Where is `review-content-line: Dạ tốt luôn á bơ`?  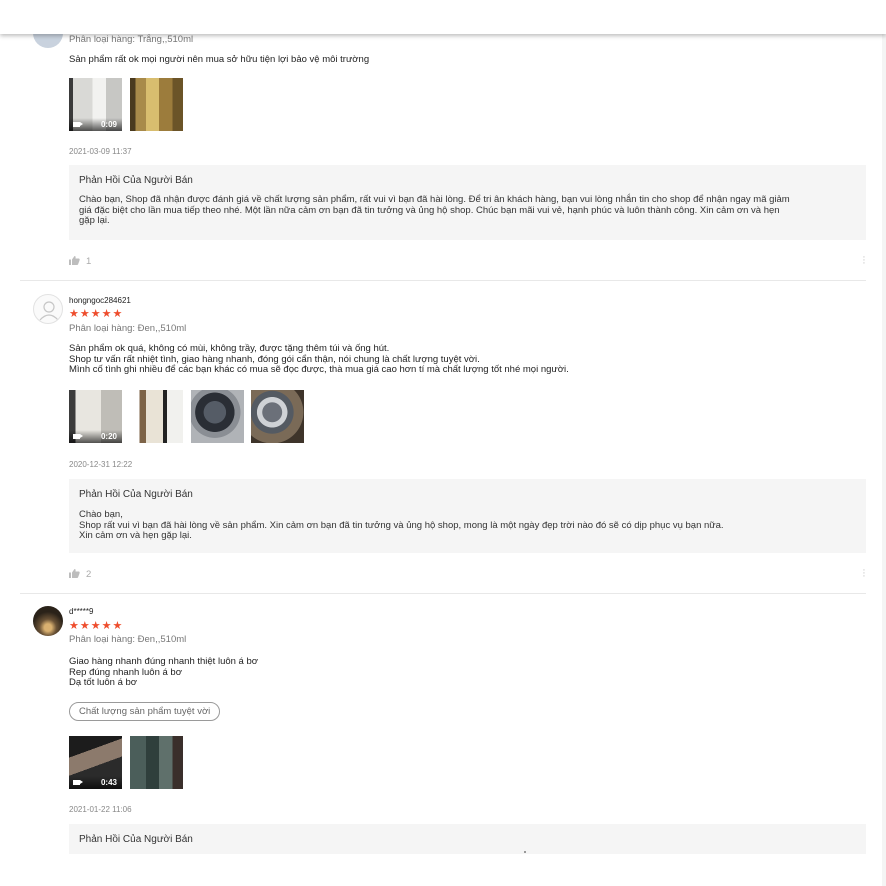 review-content-line: Dạ tốt luôn á bơ is located at coordinates (103, 682).